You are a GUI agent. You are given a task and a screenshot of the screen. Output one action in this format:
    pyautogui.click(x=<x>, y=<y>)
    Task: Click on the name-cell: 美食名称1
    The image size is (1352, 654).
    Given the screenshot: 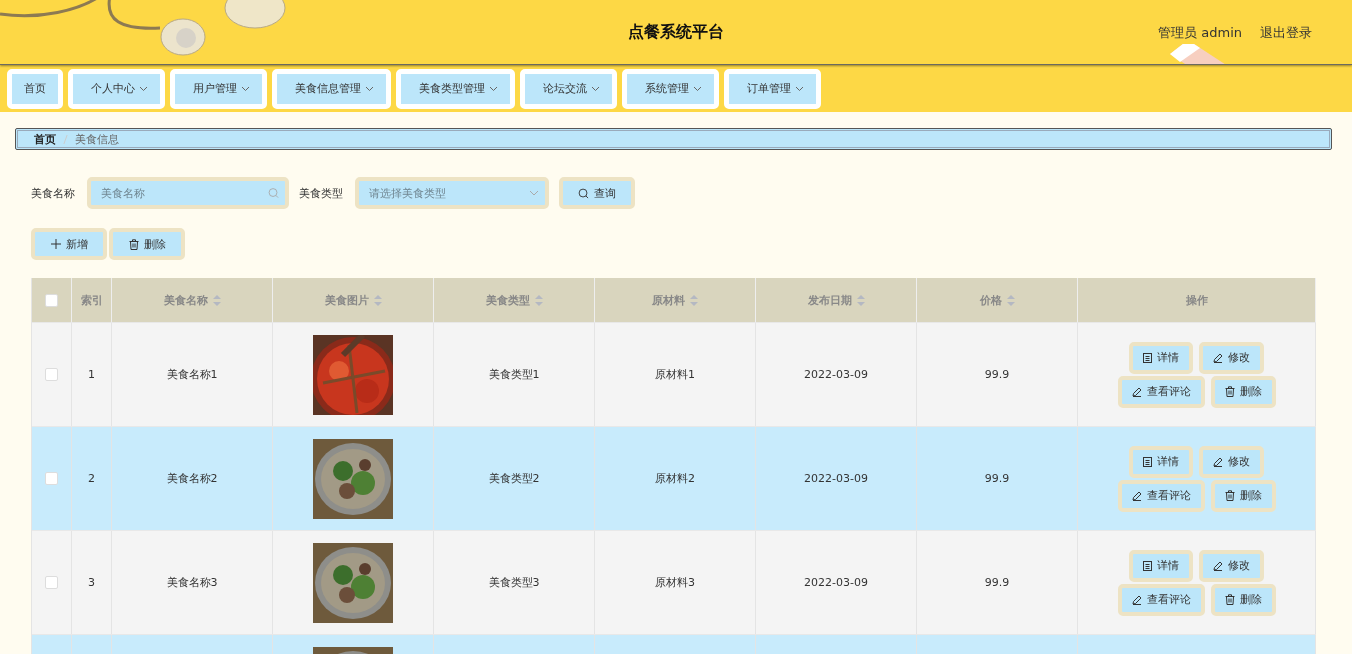 What is the action you would take?
    pyautogui.click(x=192, y=374)
    